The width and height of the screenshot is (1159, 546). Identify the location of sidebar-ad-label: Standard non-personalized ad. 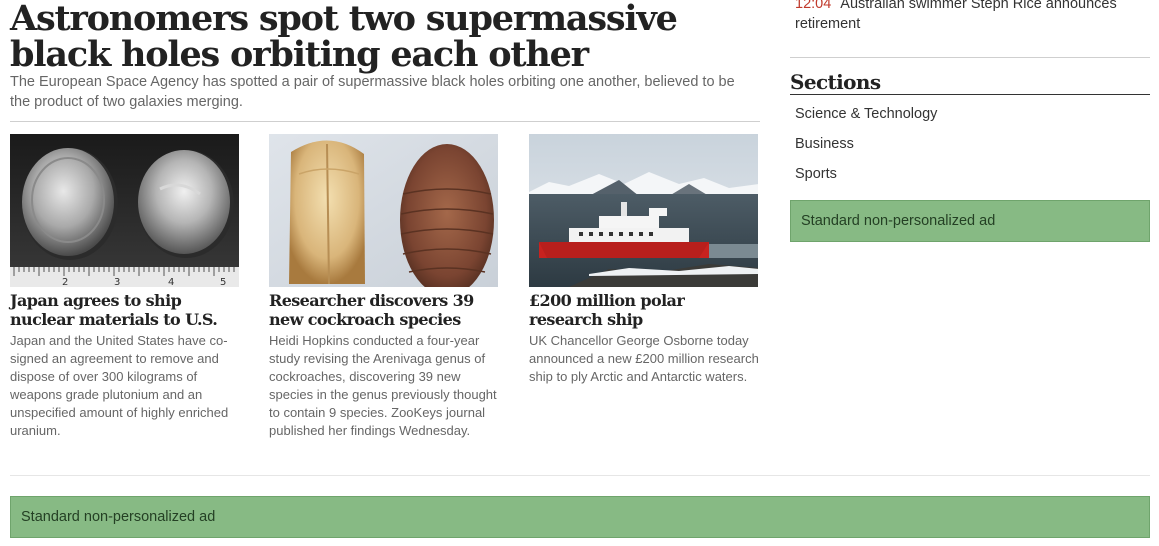
(898, 221).